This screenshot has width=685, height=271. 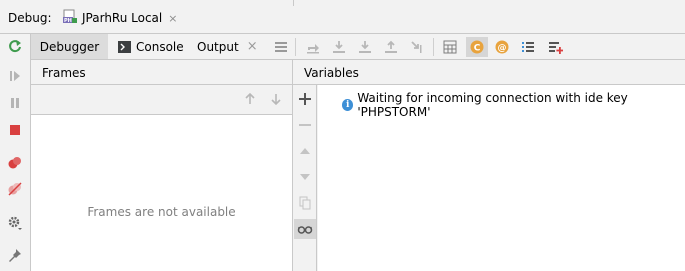 What do you see at coordinates (15, 223) in the screenshot?
I see `settings-icon` at bounding box center [15, 223].